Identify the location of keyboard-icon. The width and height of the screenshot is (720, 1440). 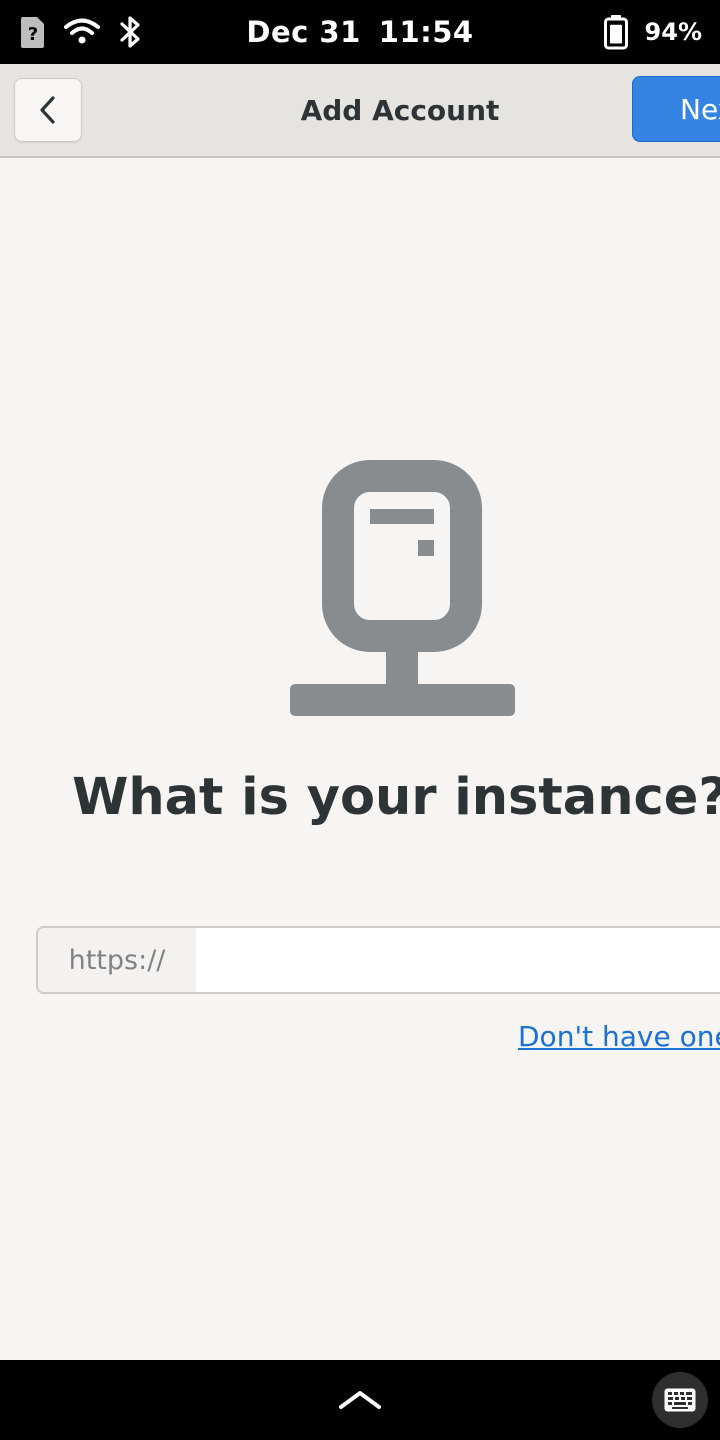
(680, 1400).